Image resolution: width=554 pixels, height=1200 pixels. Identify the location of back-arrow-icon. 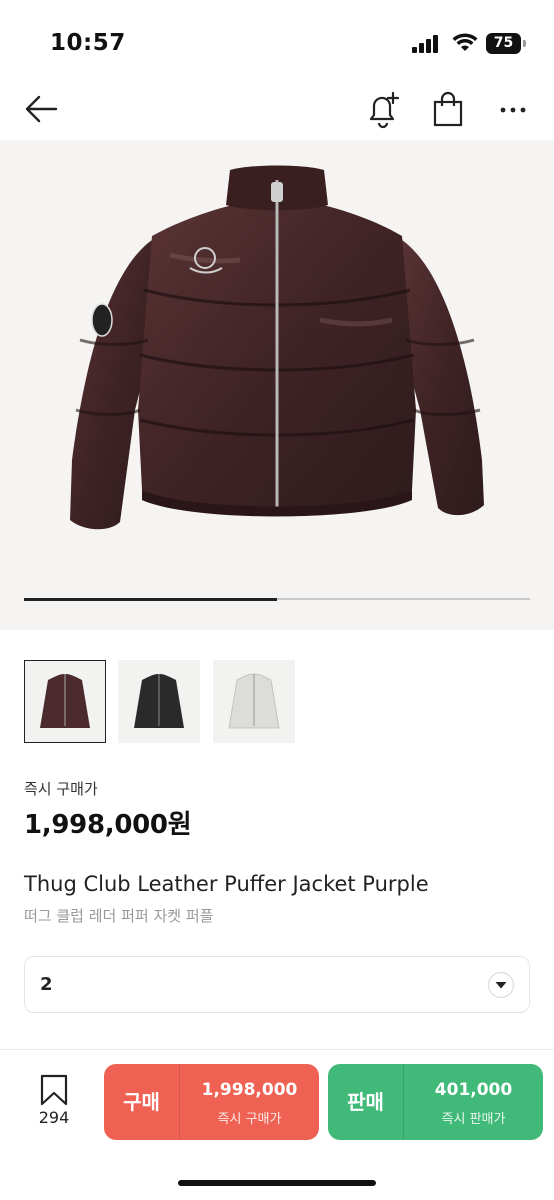
(41, 109).